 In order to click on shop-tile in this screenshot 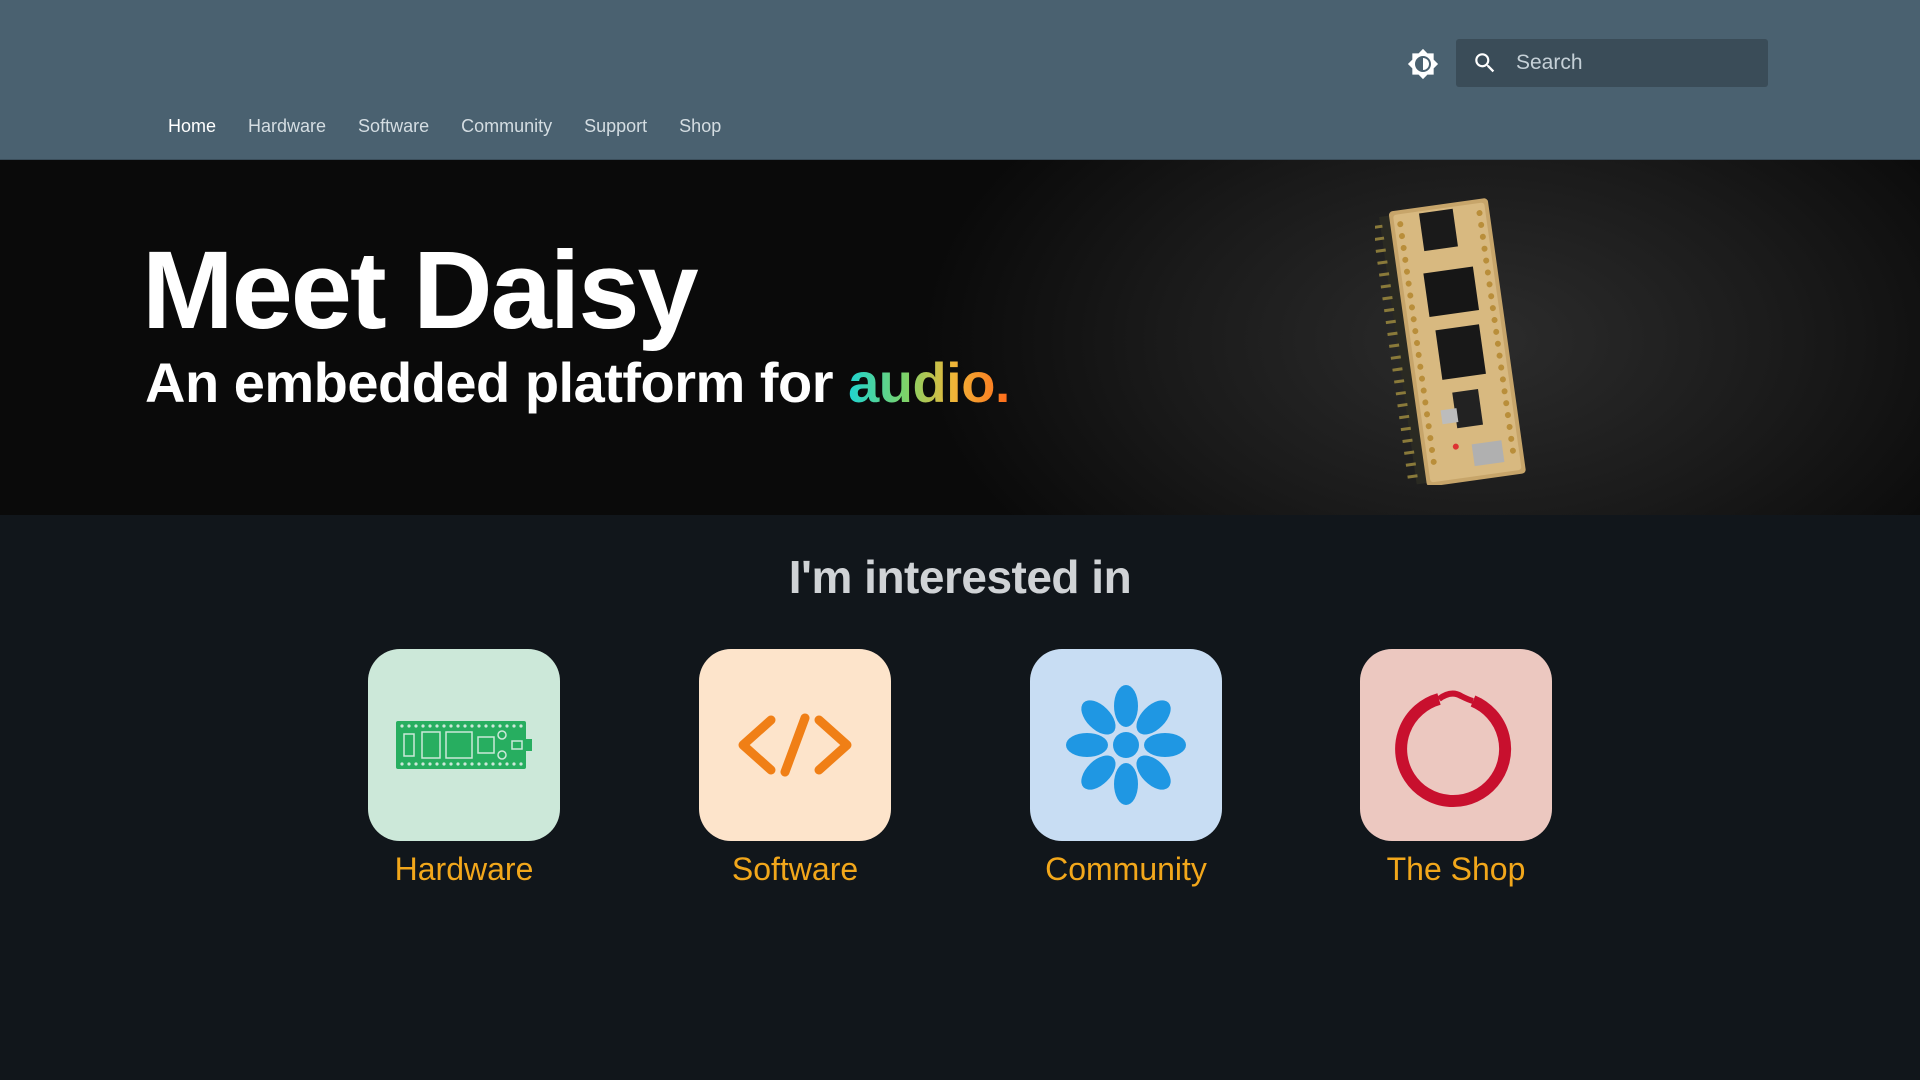, I will do `click(1456, 745)`.